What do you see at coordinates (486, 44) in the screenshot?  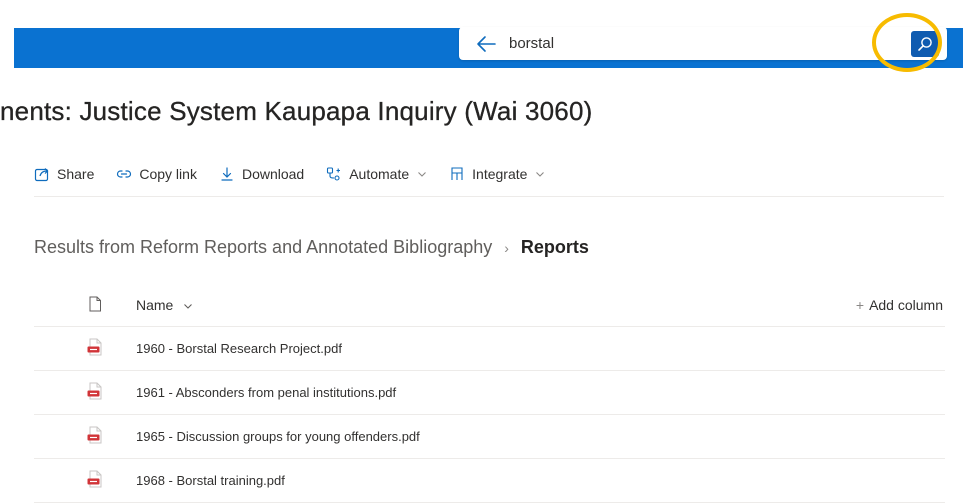 I see `back-arrow-icon` at bounding box center [486, 44].